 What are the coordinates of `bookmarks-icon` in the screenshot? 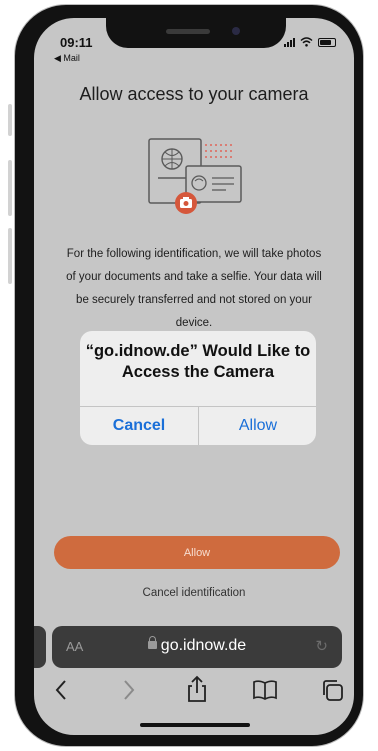 It's located at (265, 690).